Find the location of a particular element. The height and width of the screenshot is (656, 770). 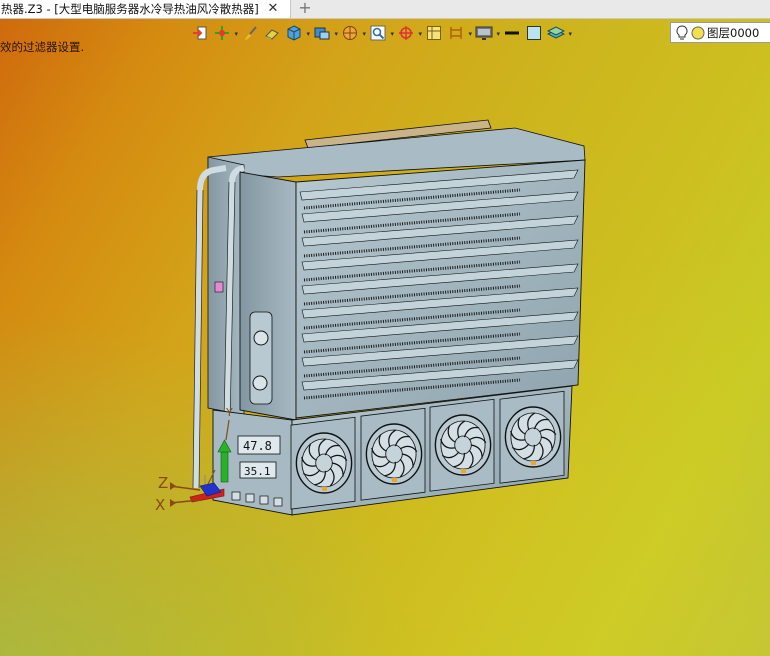

gauge-dial-top is located at coordinates (261, 338).